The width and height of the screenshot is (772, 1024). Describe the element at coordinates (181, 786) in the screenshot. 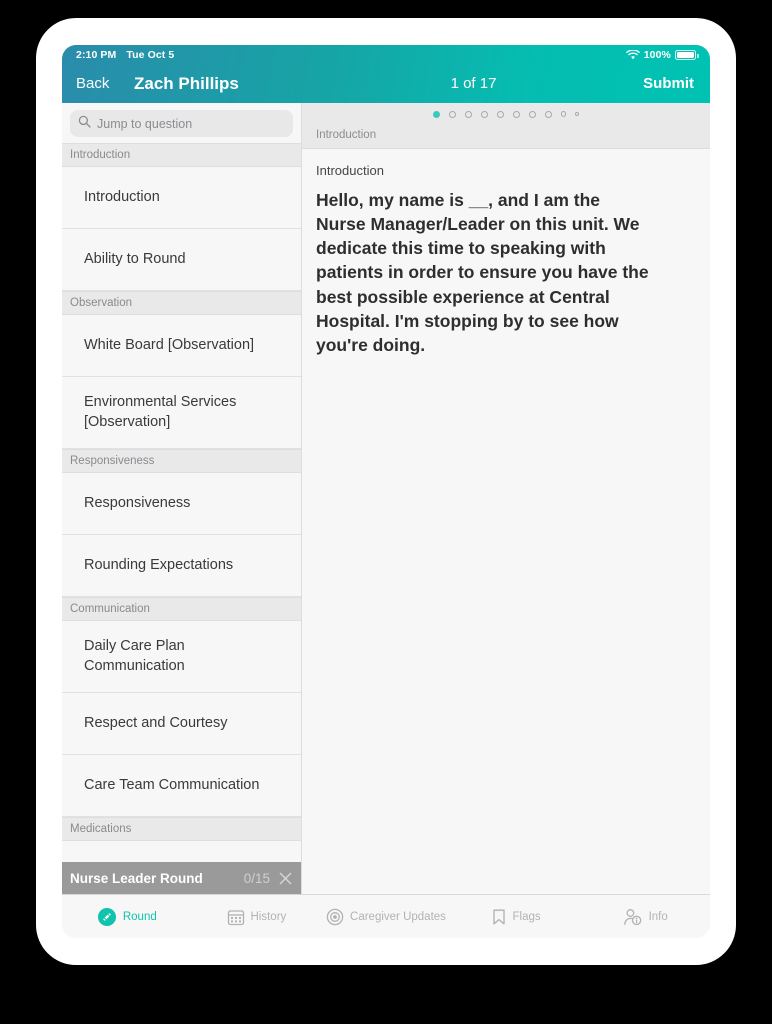

I see `question-item-care-team-communication: Care Team Communication` at that location.